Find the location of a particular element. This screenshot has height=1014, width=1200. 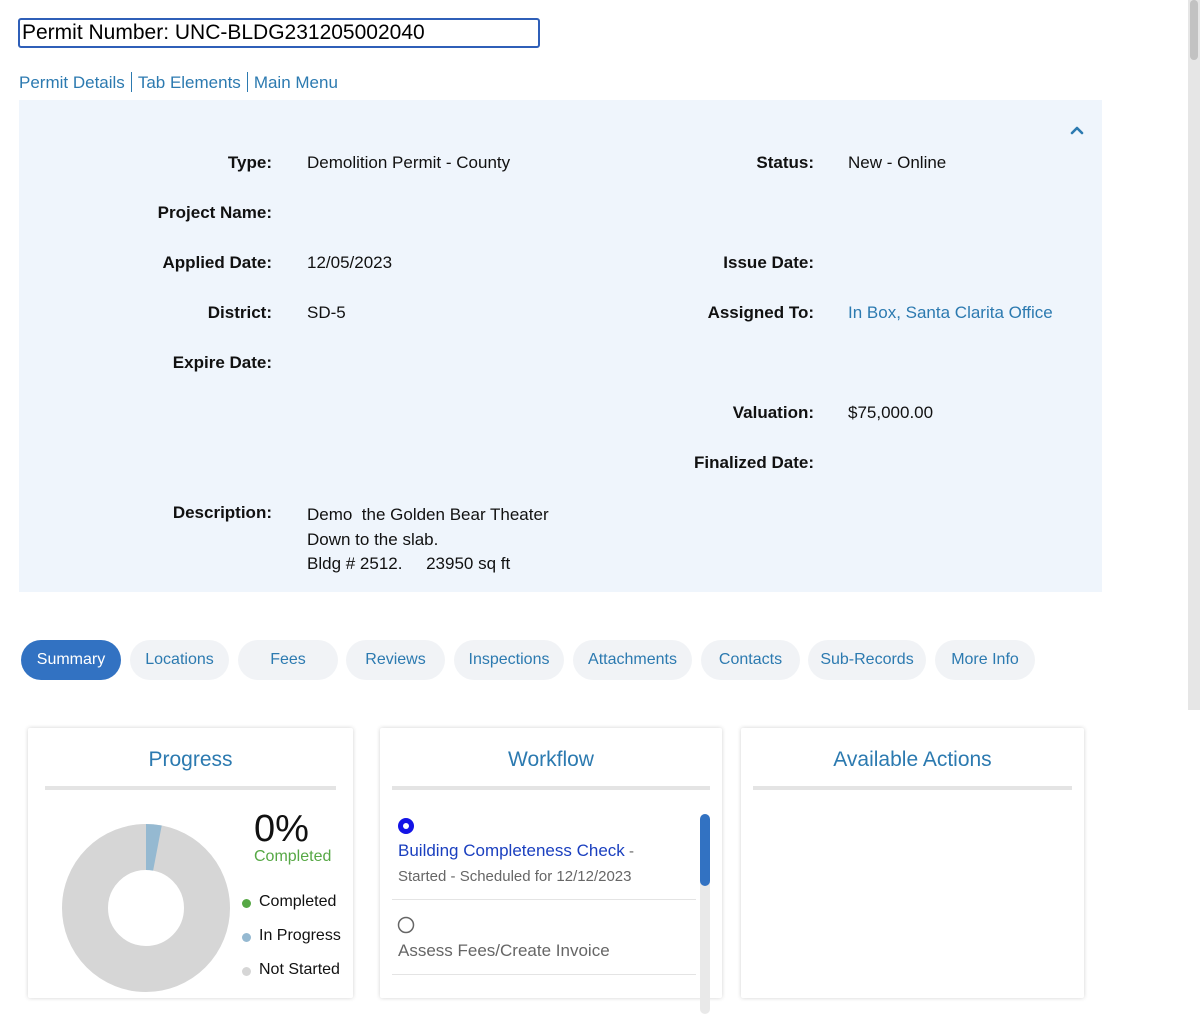

progress-donut-chart is located at coordinates (146, 908).